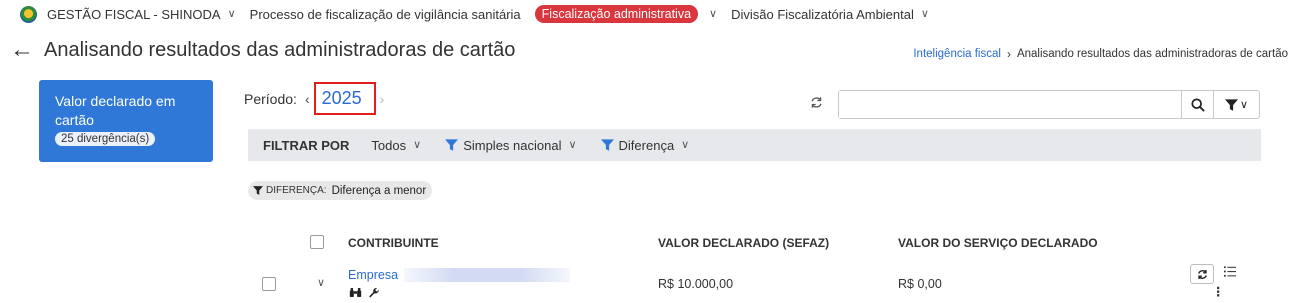 The image size is (1294, 303). I want to click on expand-chevron-icon: ∨, so click(321, 282).